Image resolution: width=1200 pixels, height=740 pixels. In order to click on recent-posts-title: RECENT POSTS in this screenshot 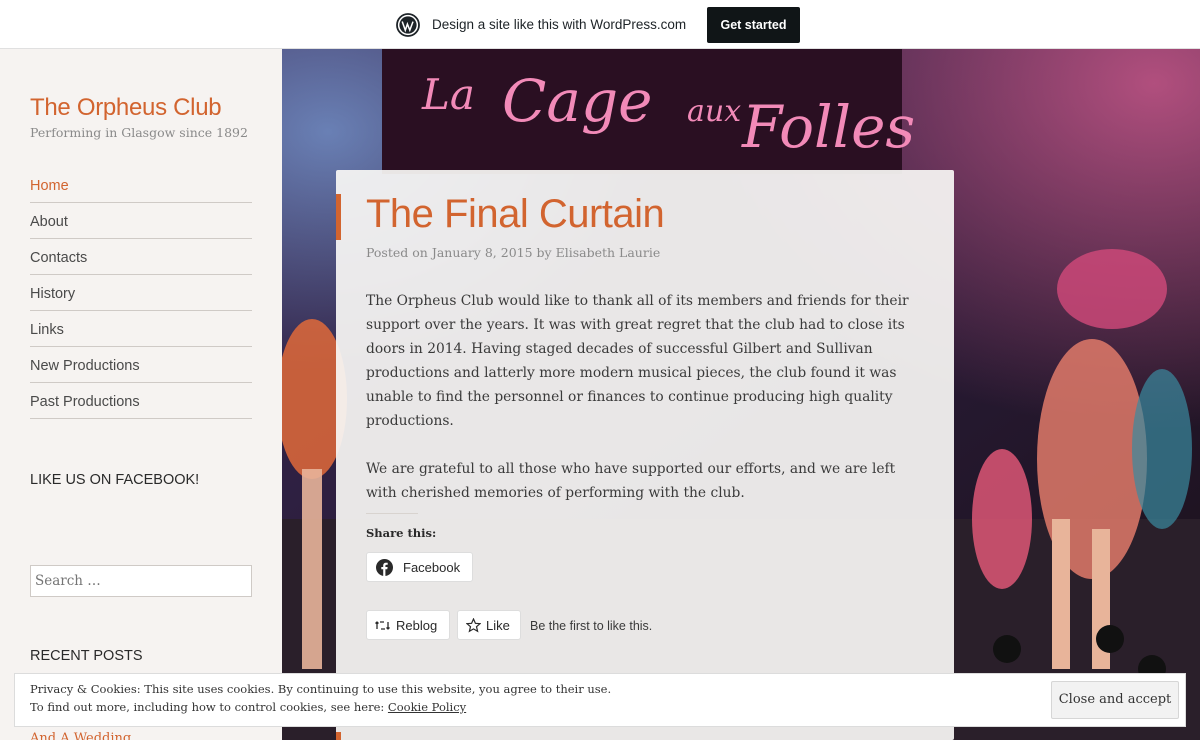, I will do `click(86, 656)`.